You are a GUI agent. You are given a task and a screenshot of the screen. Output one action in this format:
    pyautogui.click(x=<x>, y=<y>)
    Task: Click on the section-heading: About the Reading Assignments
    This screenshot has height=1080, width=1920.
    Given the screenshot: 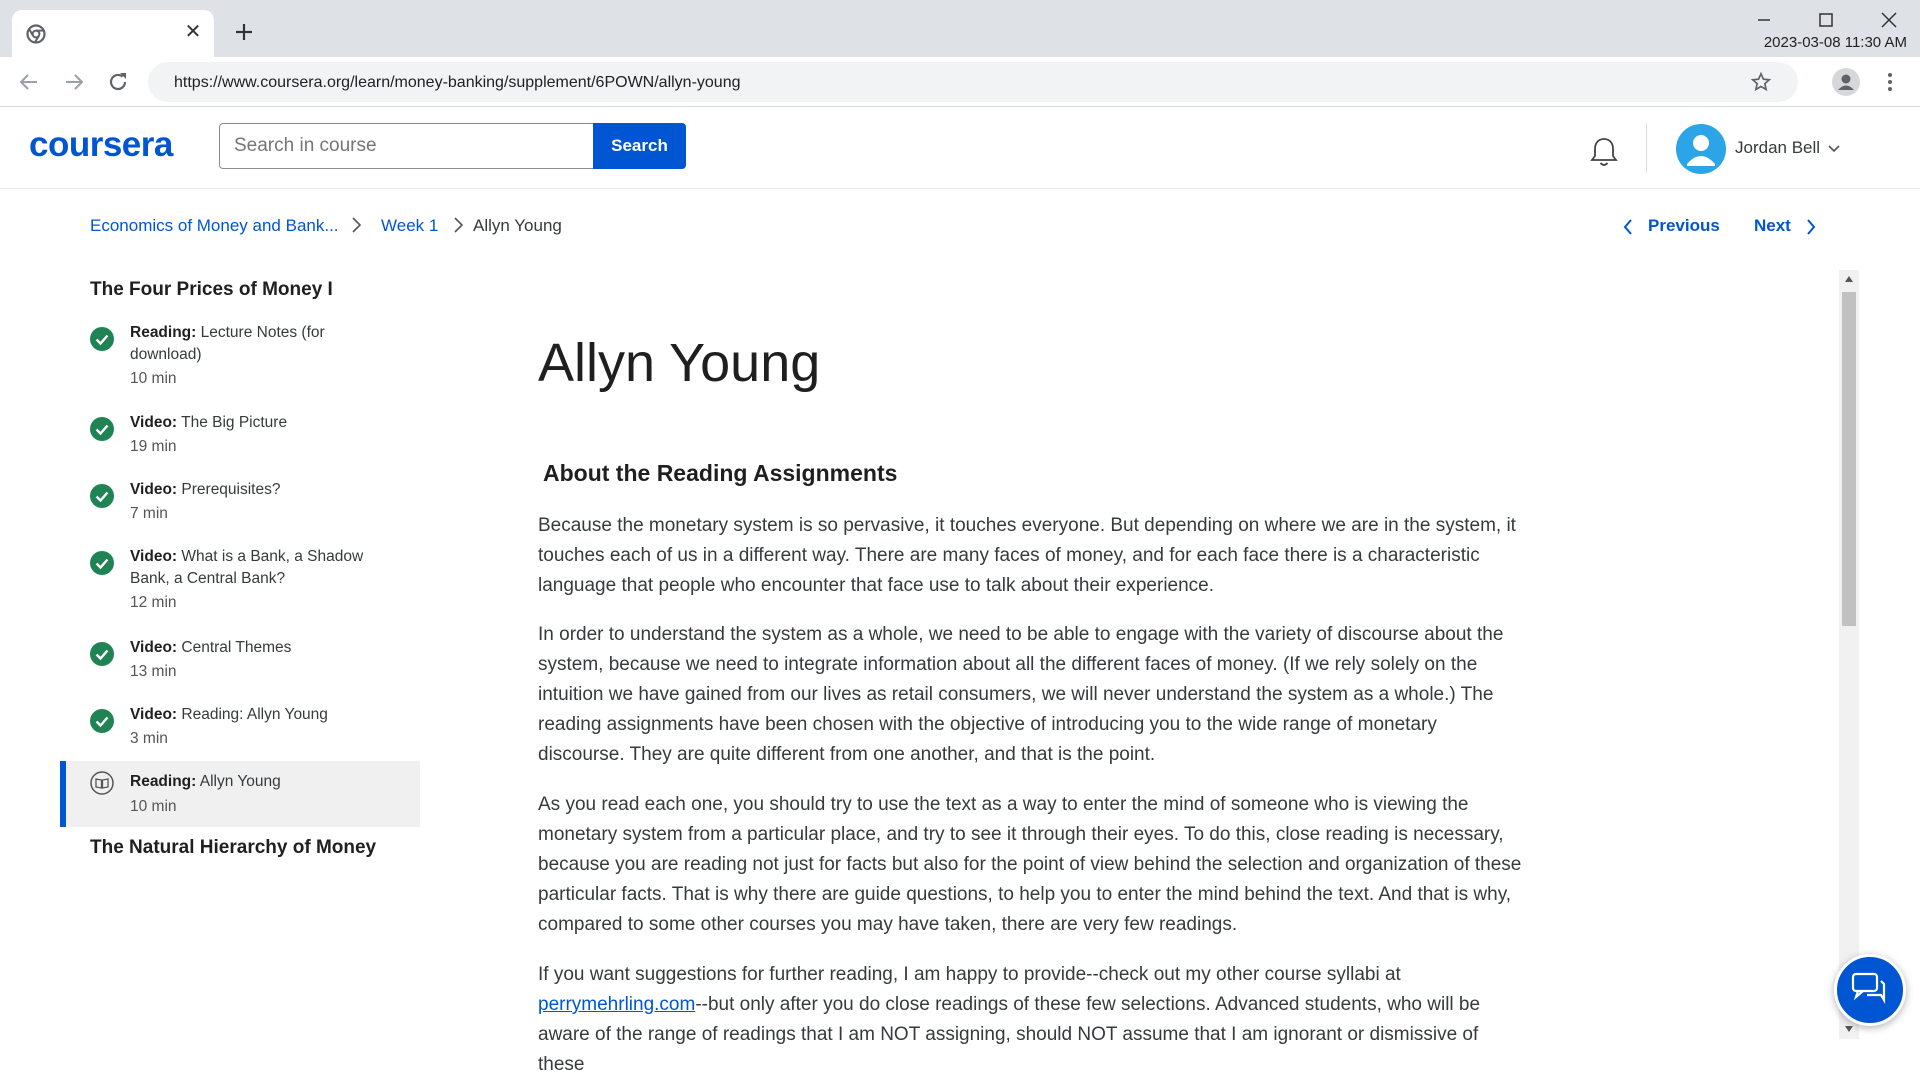 What is the action you would take?
    pyautogui.click(x=720, y=473)
    